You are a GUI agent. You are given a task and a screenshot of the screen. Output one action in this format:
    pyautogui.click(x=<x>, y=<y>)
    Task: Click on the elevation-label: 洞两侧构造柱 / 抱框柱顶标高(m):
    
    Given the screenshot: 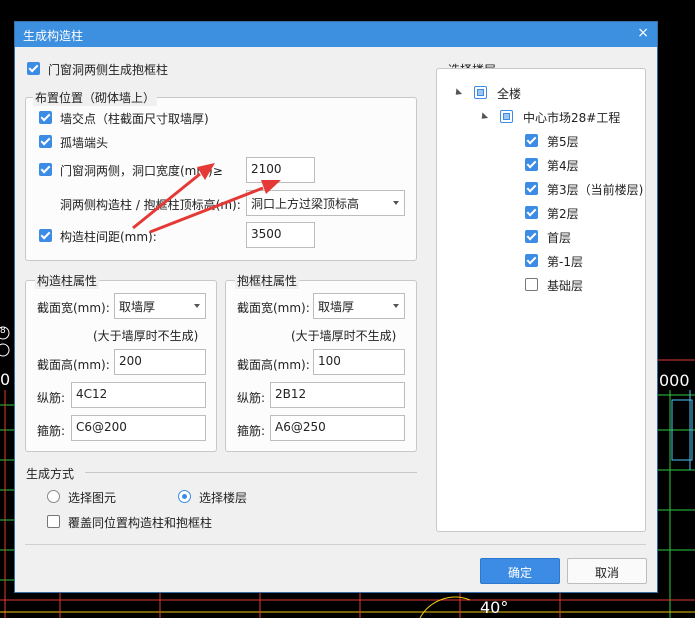 What is the action you would take?
    pyautogui.click(x=150, y=205)
    